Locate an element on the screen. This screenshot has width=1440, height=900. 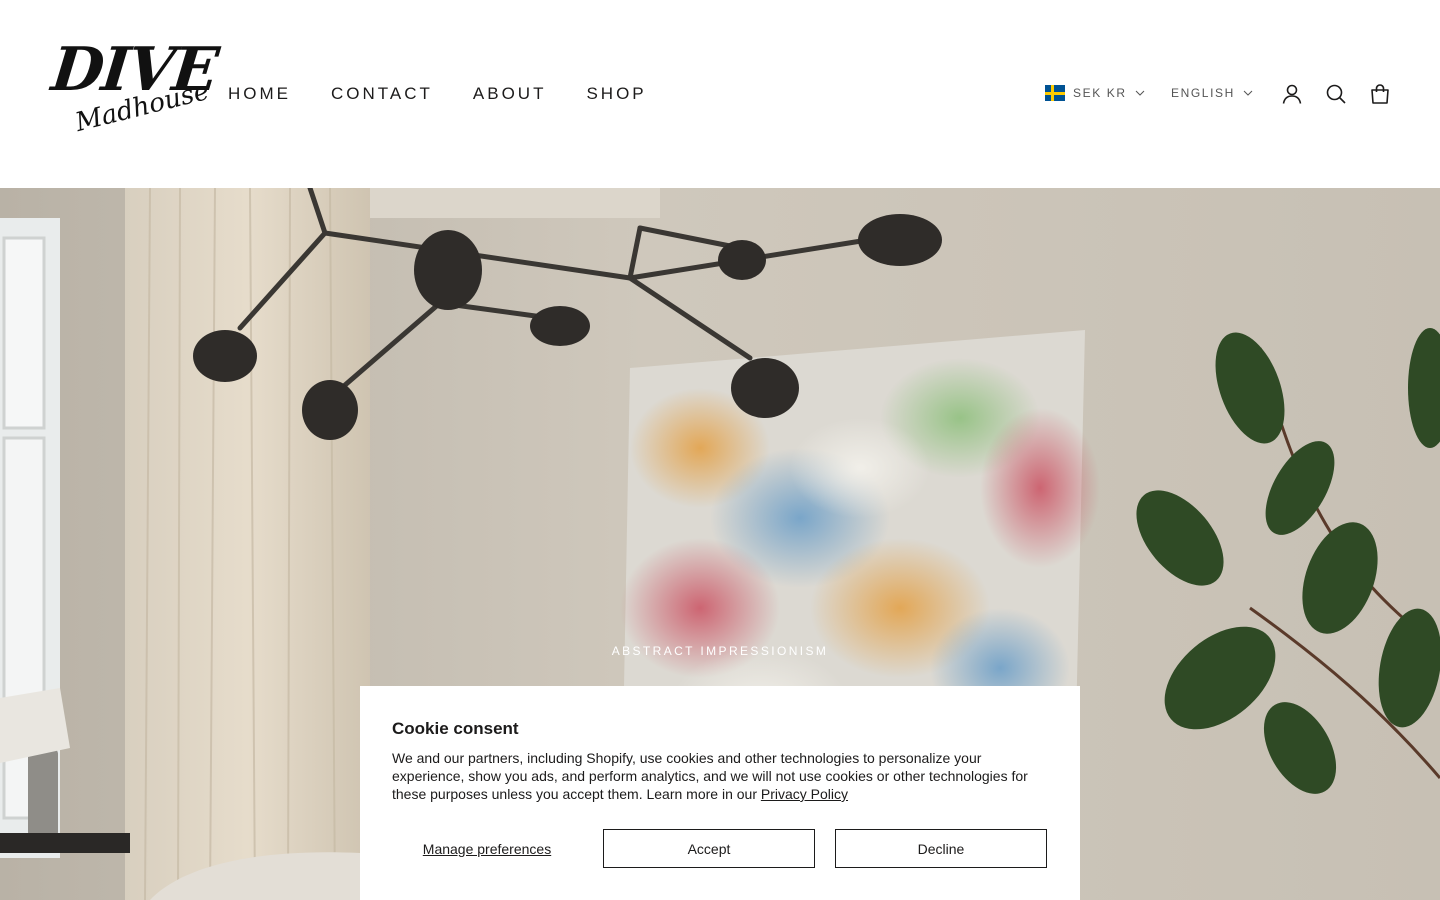
main-nav: HOME CONTACT ABOUT SHOP is located at coordinates (437, 94).